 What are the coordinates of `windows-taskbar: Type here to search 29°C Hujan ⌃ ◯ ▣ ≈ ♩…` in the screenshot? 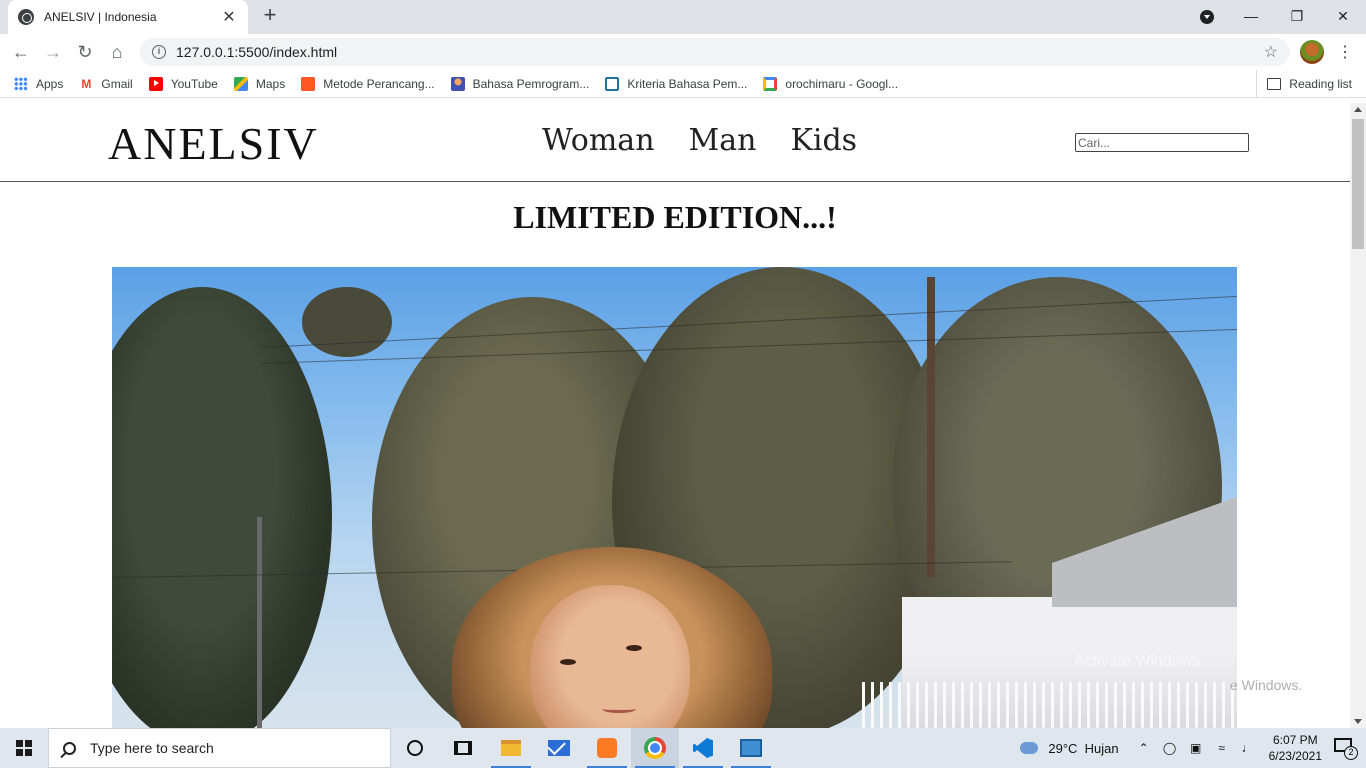 It's located at (683, 748).